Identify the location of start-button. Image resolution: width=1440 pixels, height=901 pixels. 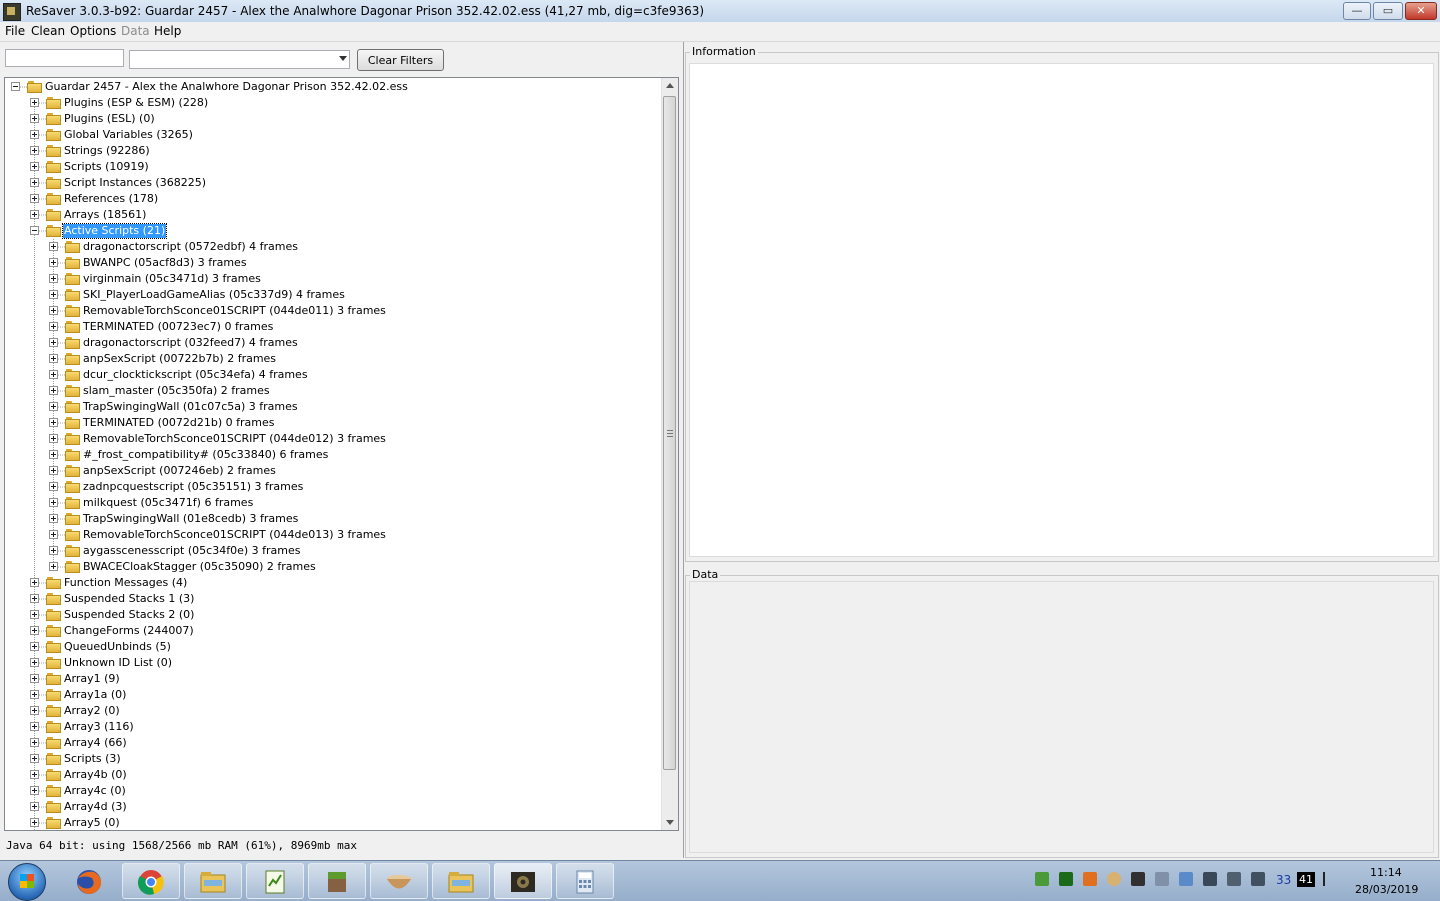
(27, 882).